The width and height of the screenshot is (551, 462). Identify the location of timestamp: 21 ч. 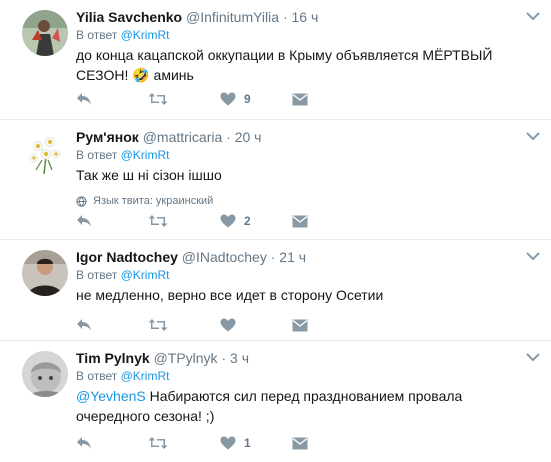
(292, 257).